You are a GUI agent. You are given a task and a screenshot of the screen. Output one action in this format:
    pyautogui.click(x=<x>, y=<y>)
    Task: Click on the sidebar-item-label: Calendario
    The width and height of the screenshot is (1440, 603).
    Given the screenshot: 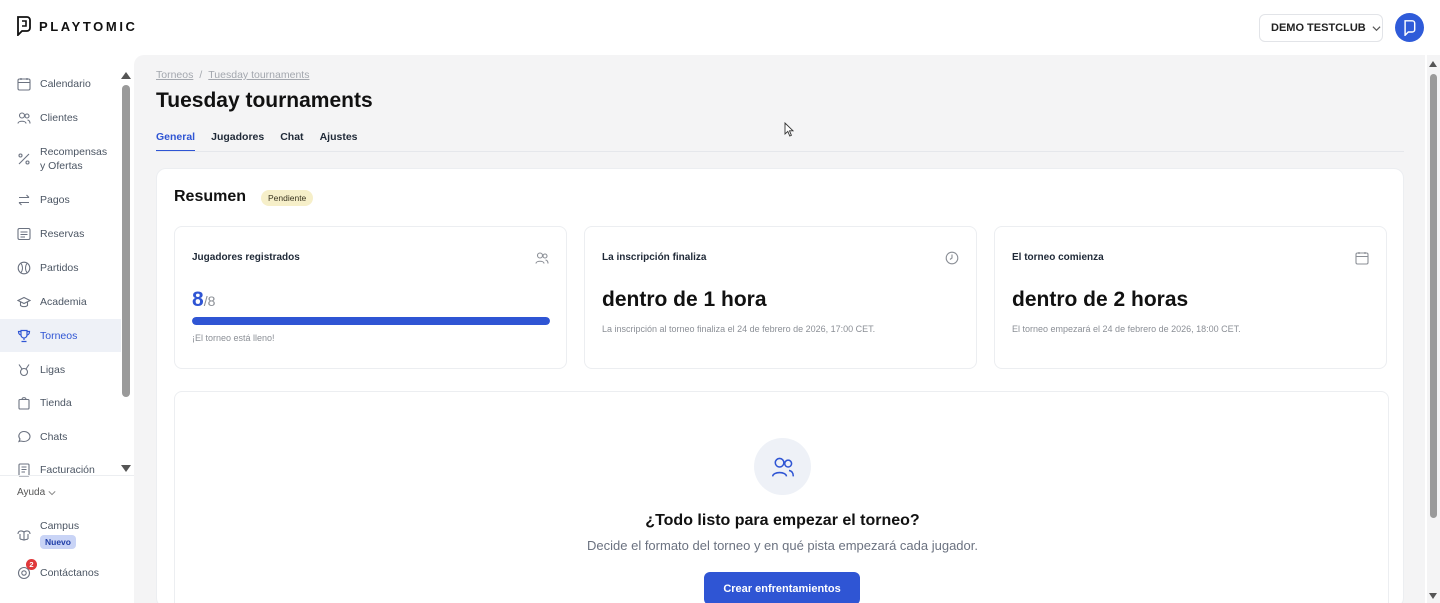 What is the action you would take?
    pyautogui.click(x=65, y=83)
    